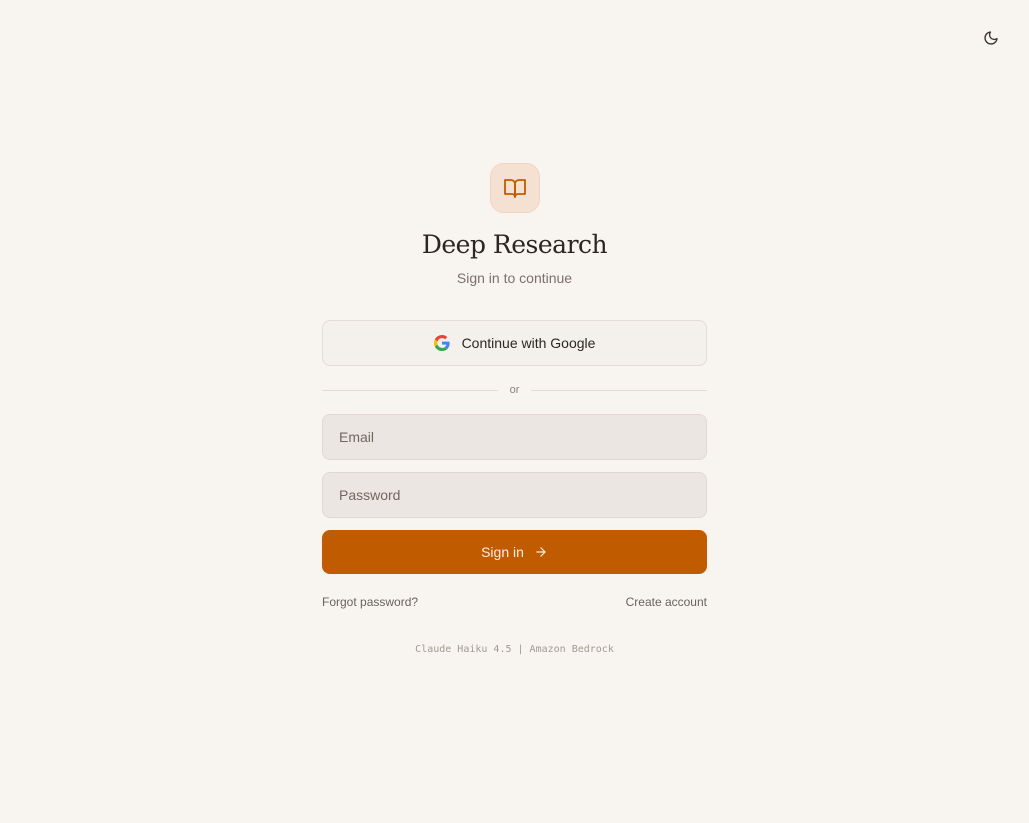 The width and height of the screenshot is (1029, 823). I want to click on or-divider: or, so click(514, 390).